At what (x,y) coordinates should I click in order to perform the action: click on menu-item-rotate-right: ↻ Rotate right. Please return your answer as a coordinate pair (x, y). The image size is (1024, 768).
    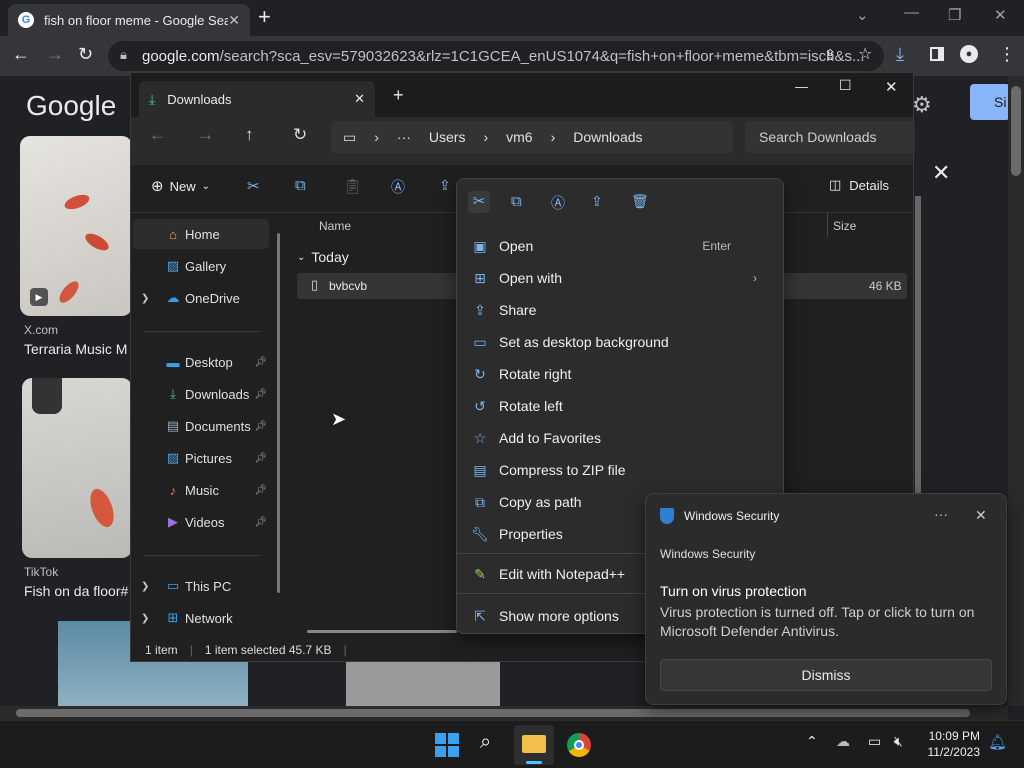
    Looking at the image, I should click on (621, 374).